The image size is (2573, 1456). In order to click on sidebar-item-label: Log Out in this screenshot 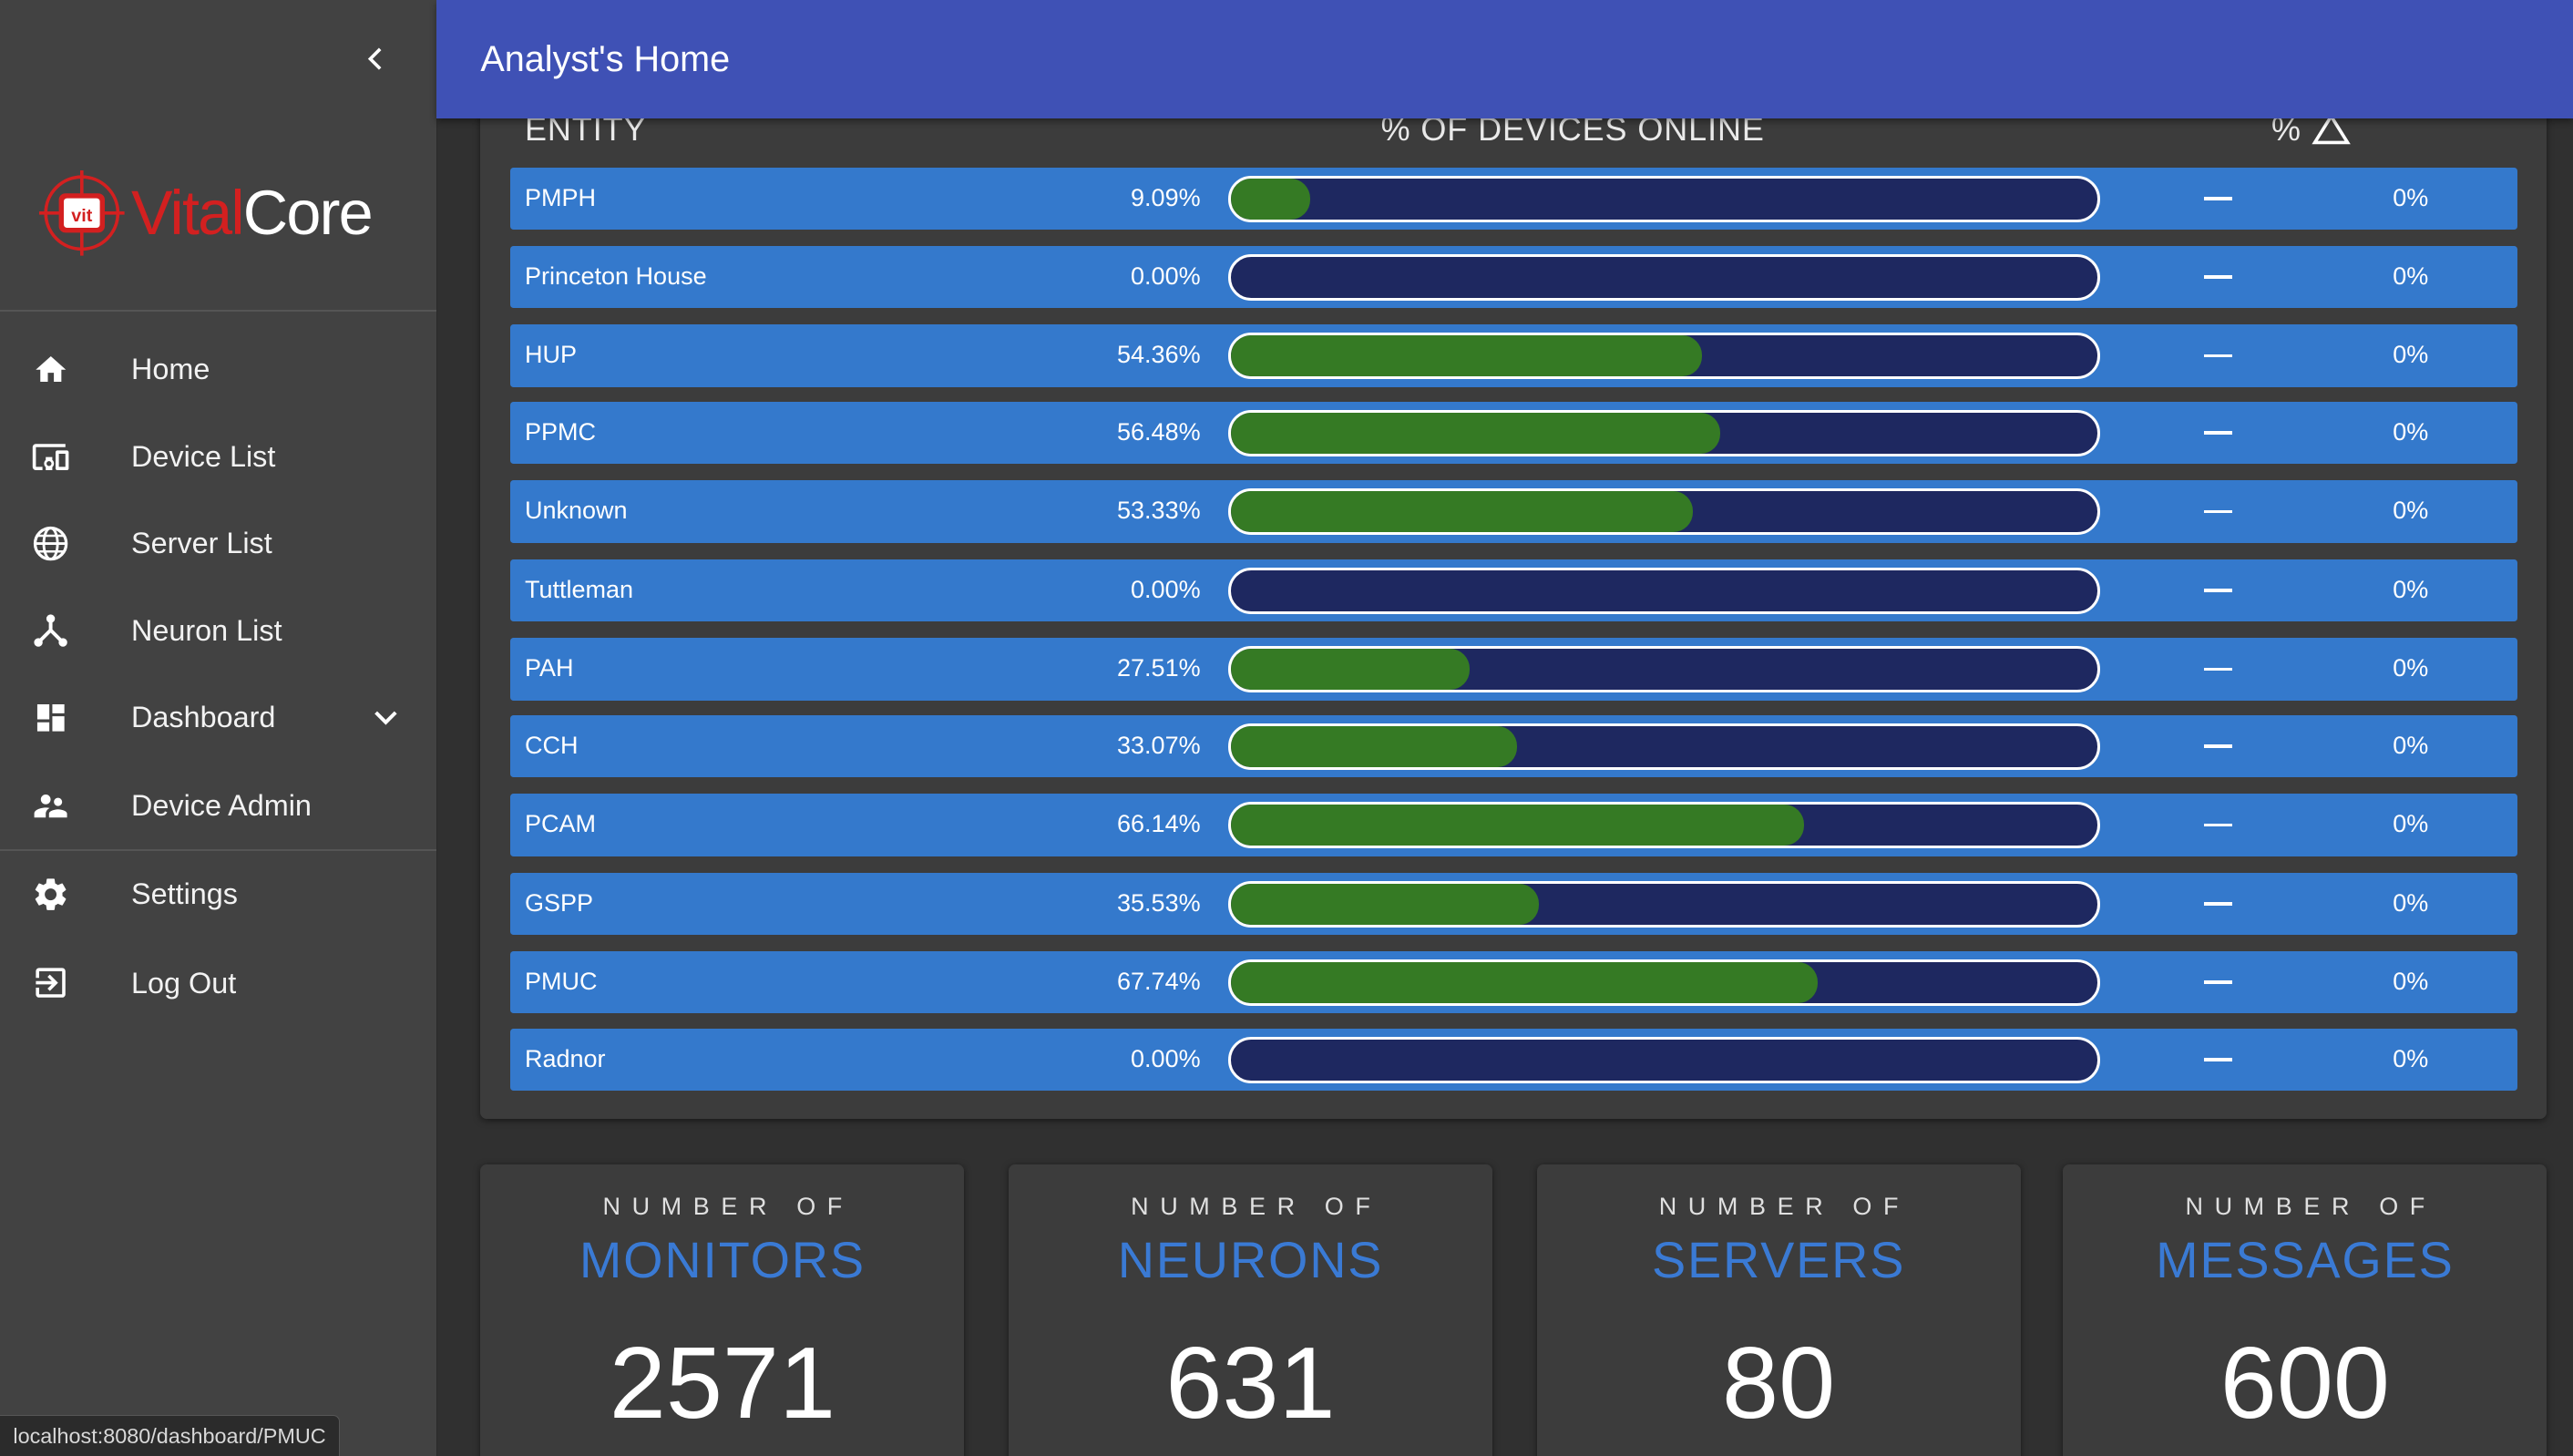, I will do `click(184, 983)`.